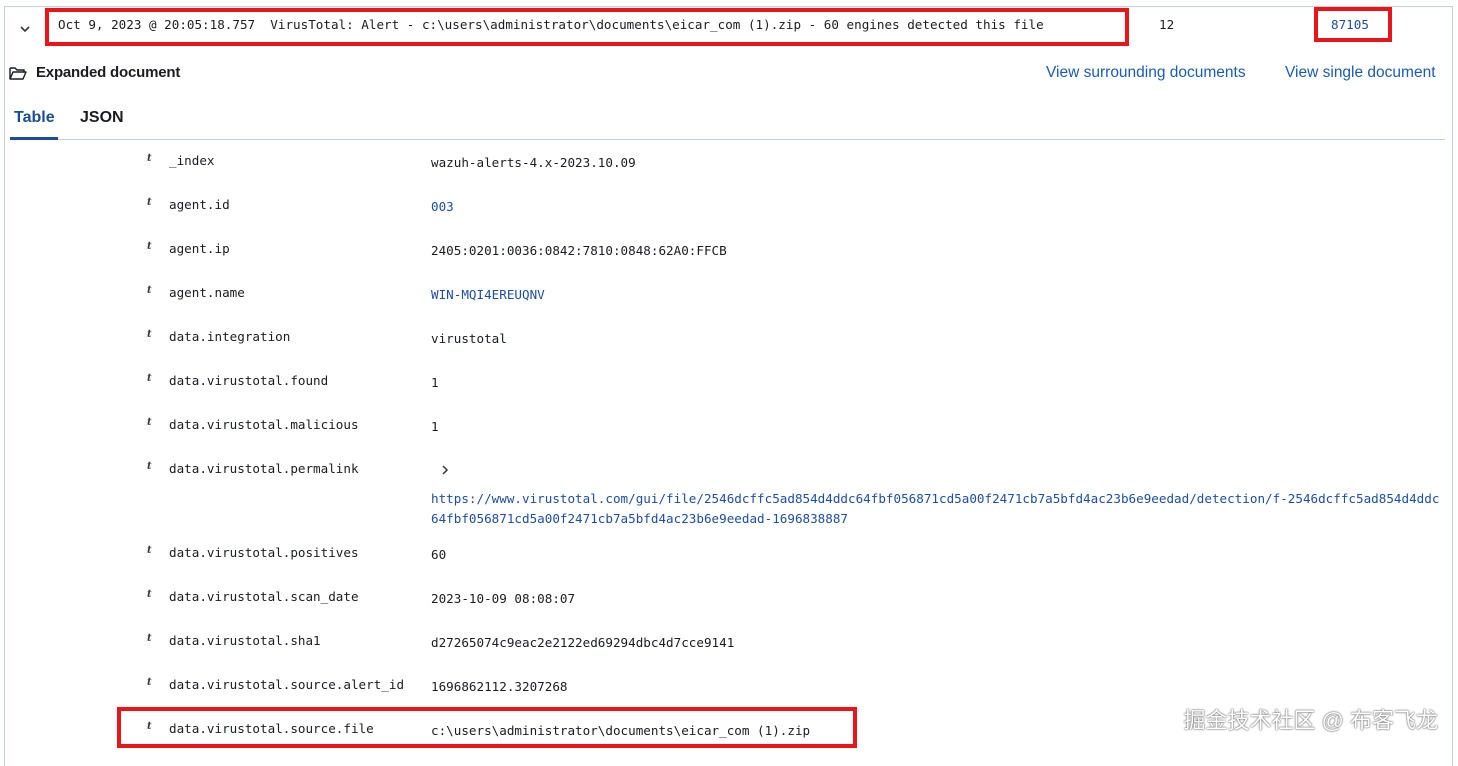 The height and width of the screenshot is (766, 1458). What do you see at coordinates (533, 162) in the screenshot?
I see `field-value: wazuh-alerts-4.x-2023.10.09` at bounding box center [533, 162].